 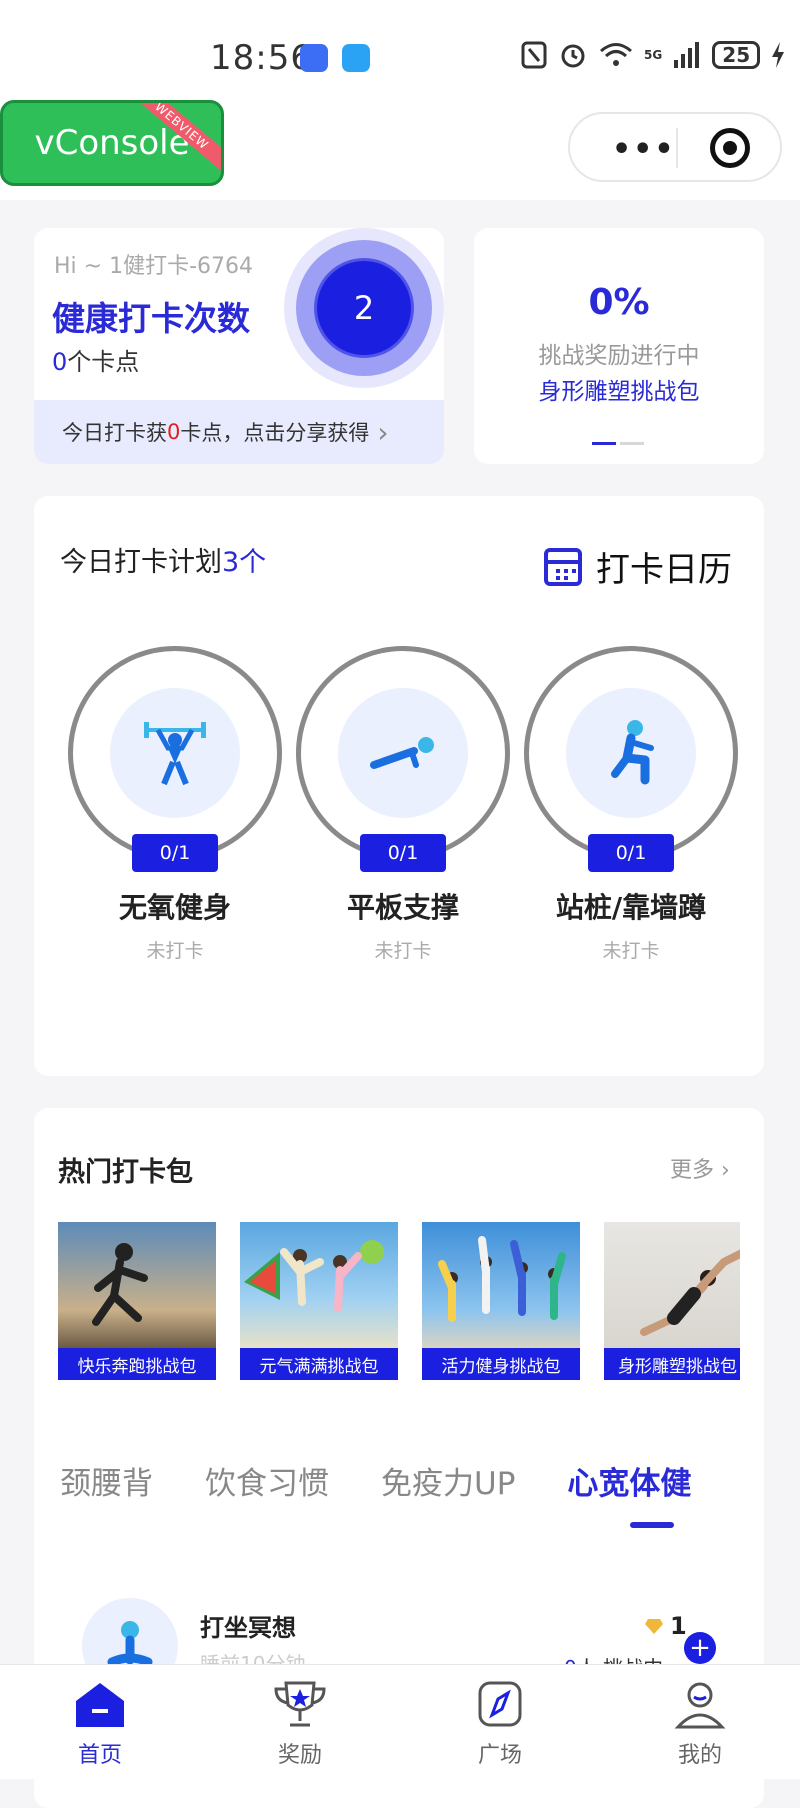 I want to click on exercise-item: 0/1 站桩/靠墙蹲 未打卡, so click(x=631, y=804).